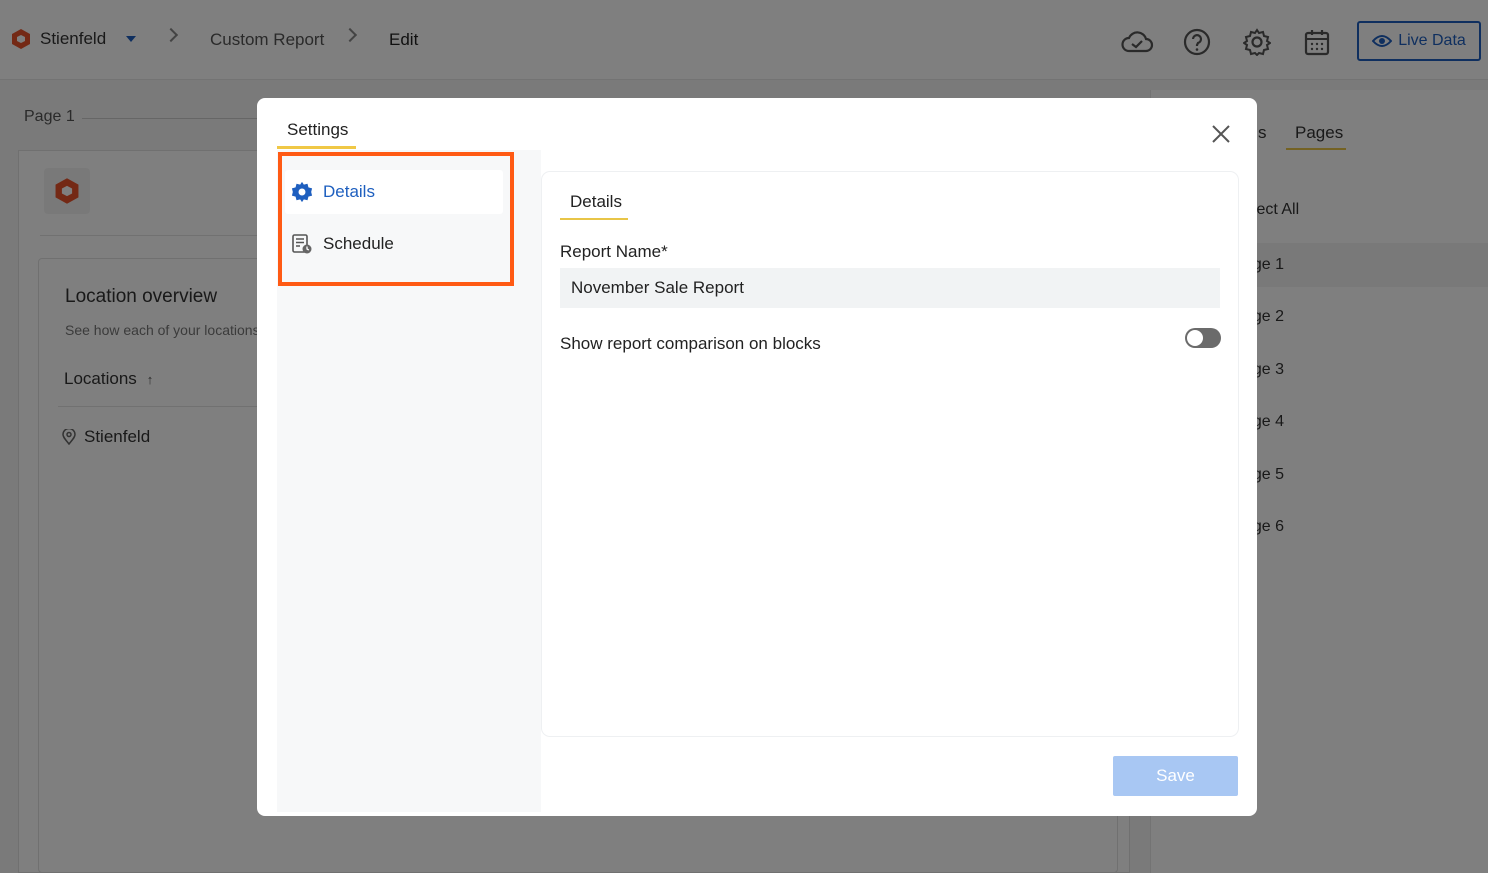  What do you see at coordinates (318, 129) in the screenshot?
I see `modal-title: Settings` at bounding box center [318, 129].